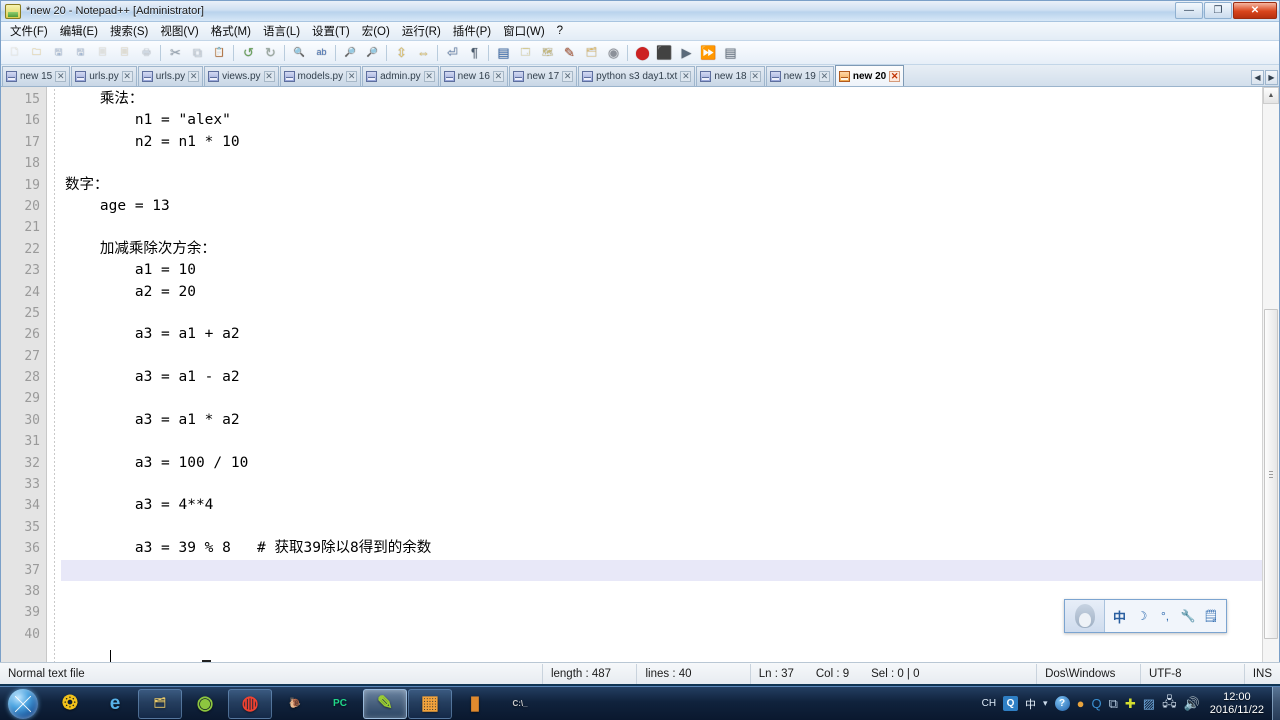 This screenshot has height=720, width=1280. Describe the element at coordinates (1192, 704) in the screenshot. I see `tray-volume-icon: 🔊` at that location.